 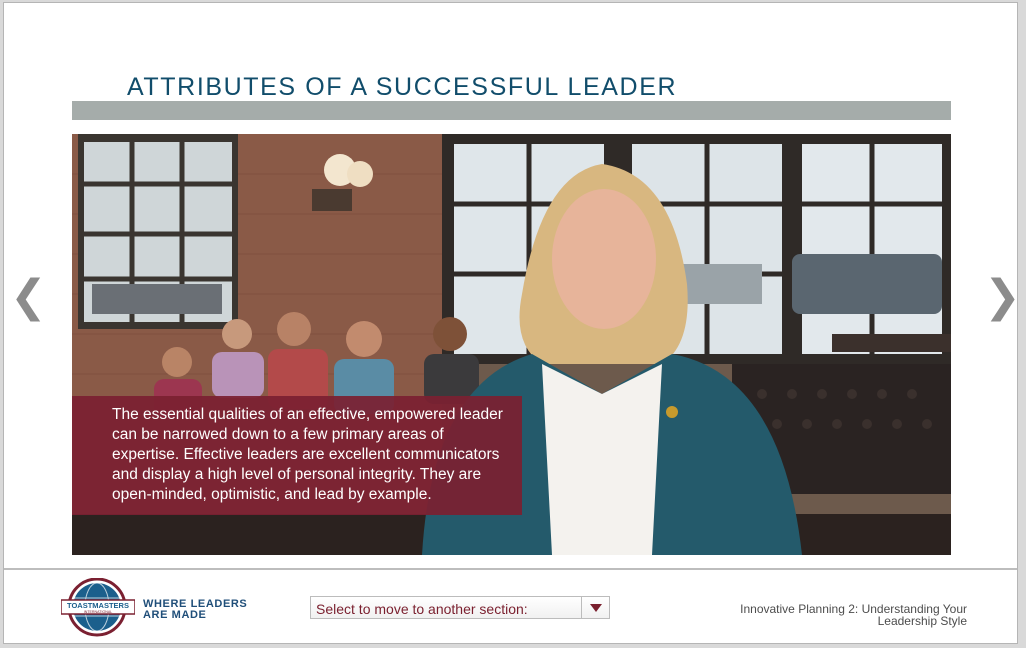 I want to click on tagline: WHERE LEADERS ARE MADE, so click(x=195, y=610).